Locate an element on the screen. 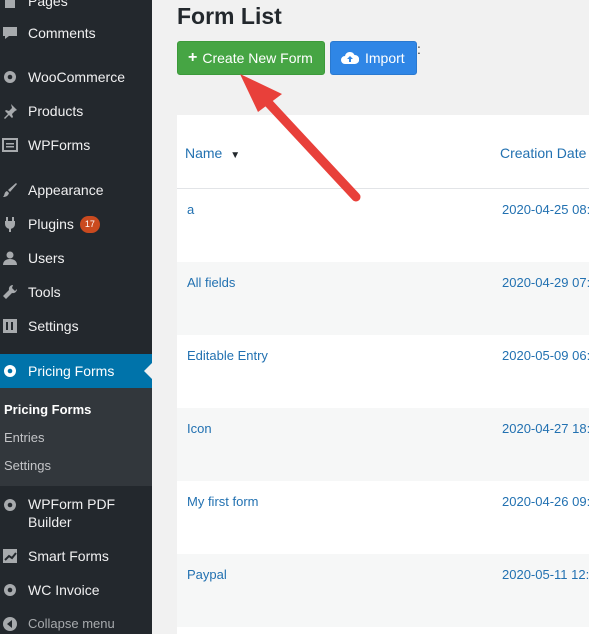  sidebar-item-wpform-pdf-builder: WPForm PDF Builder is located at coordinates (76, 513).